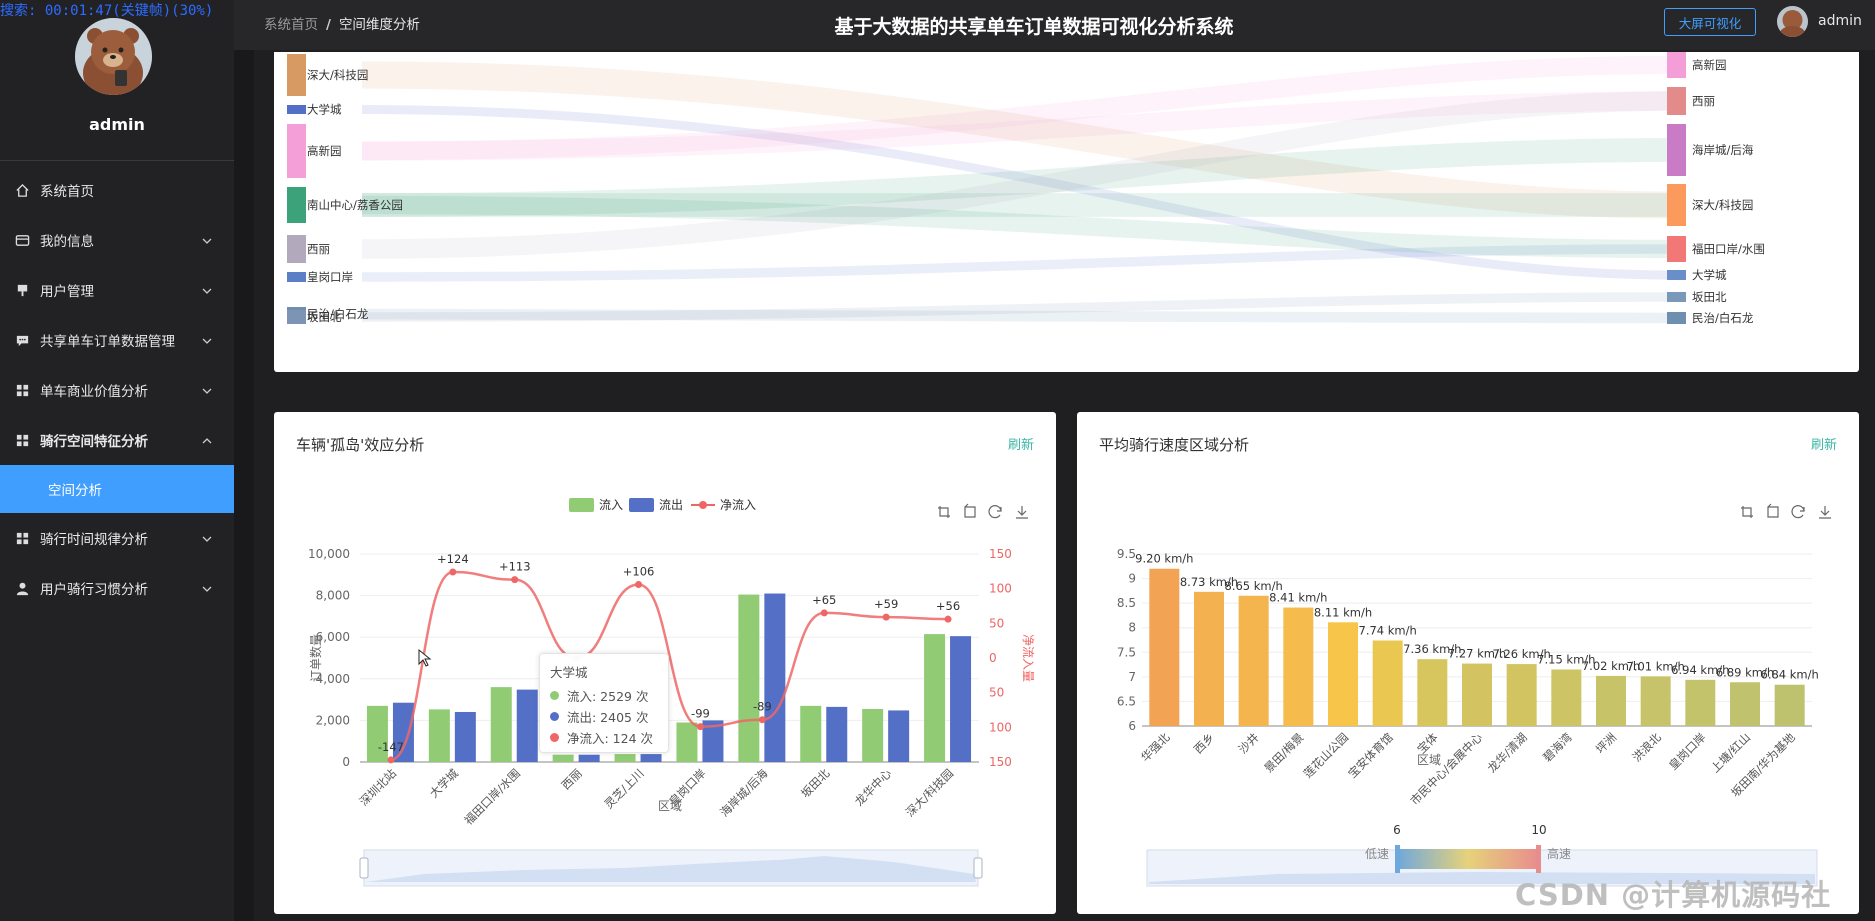 The image size is (1875, 921). What do you see at coordinates (391, 747) in the screenshot?
I see `net-inflow-label: -147` at bounding box center [391, 747].